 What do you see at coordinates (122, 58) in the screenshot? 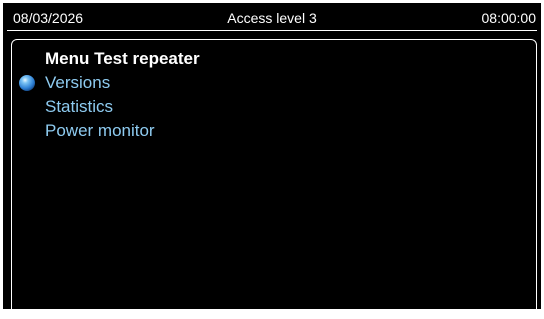
I see `menu-title: Menu Test repeater` at bounding box center [122, 58].